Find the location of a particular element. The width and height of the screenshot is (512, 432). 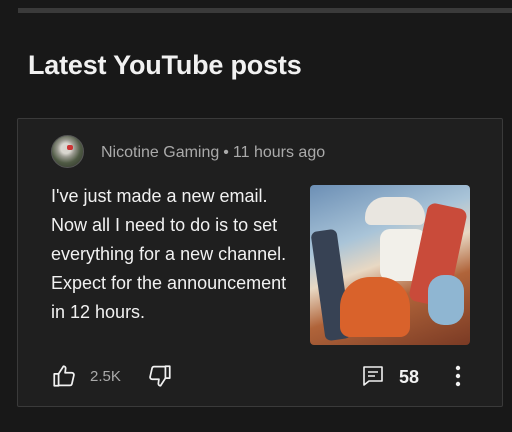

thumbs-up-icon is located at coordinates (64, 376).